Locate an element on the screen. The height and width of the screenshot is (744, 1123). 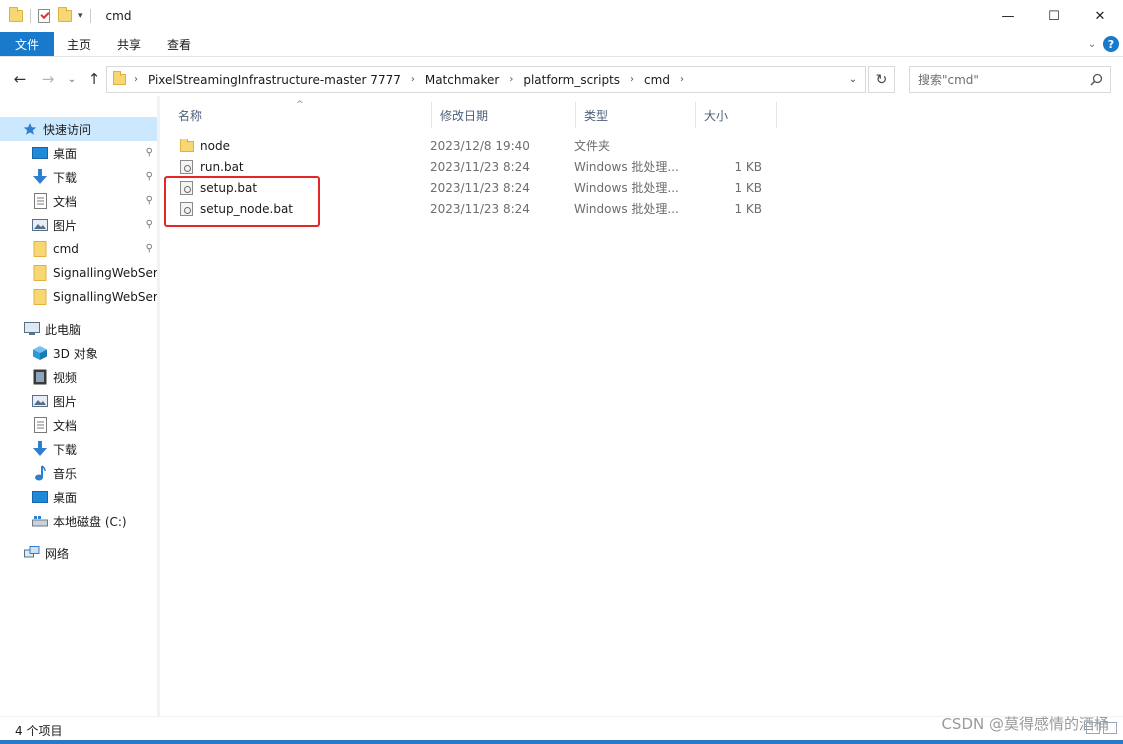
breadcrumb-matchmaker: Matchmaker is located at coordinates (462, 80).